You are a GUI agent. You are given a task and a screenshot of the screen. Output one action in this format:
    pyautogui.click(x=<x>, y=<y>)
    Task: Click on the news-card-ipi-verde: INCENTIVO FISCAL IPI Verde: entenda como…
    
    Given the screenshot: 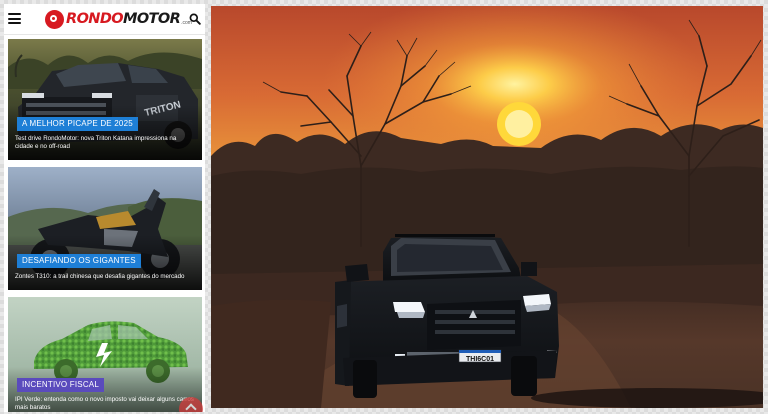 What is the action you would take?
    pyautogui.click(x=105, y=354)
    